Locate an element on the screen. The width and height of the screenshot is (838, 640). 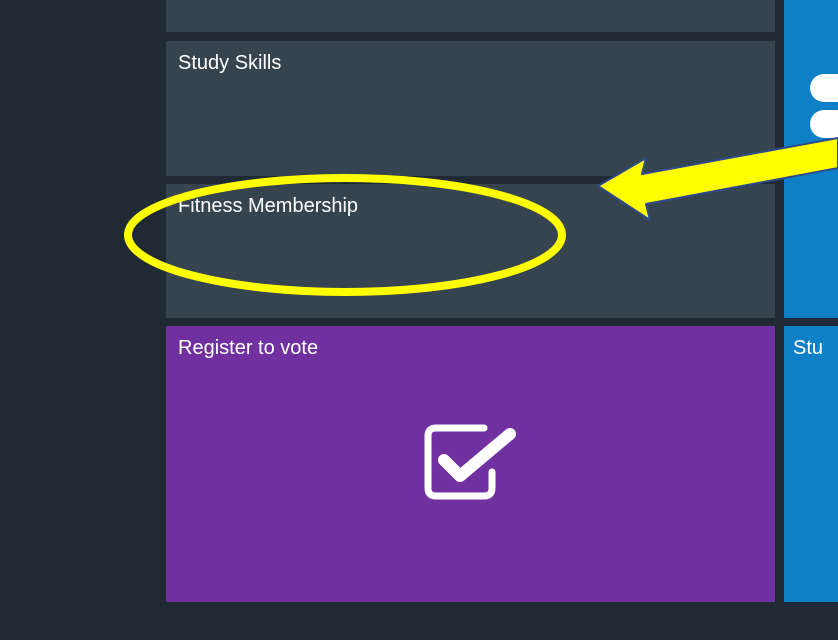
tile-top-partial is located at coordinates (470, 16).